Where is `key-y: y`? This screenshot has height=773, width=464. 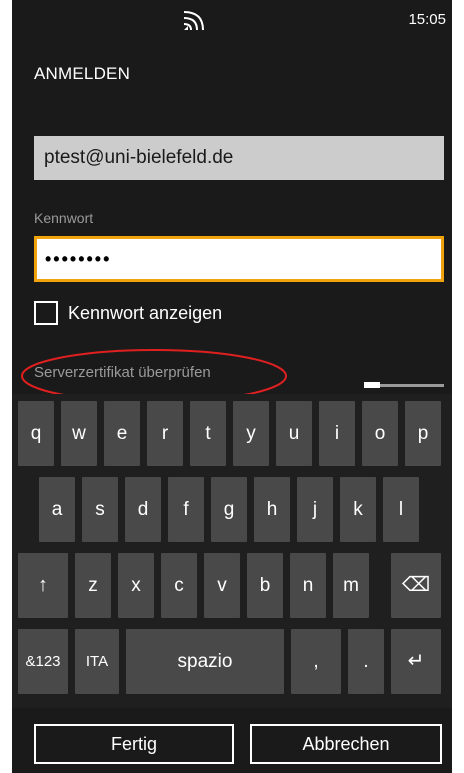 key-y: y is located at coordinates (251, 433).